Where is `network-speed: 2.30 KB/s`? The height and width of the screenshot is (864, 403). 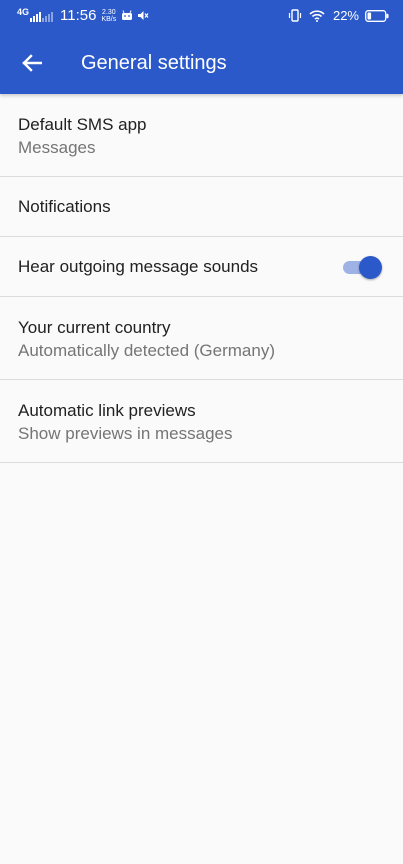 network-speed: 2.30 KB/s is located at coordinates (108, 16).